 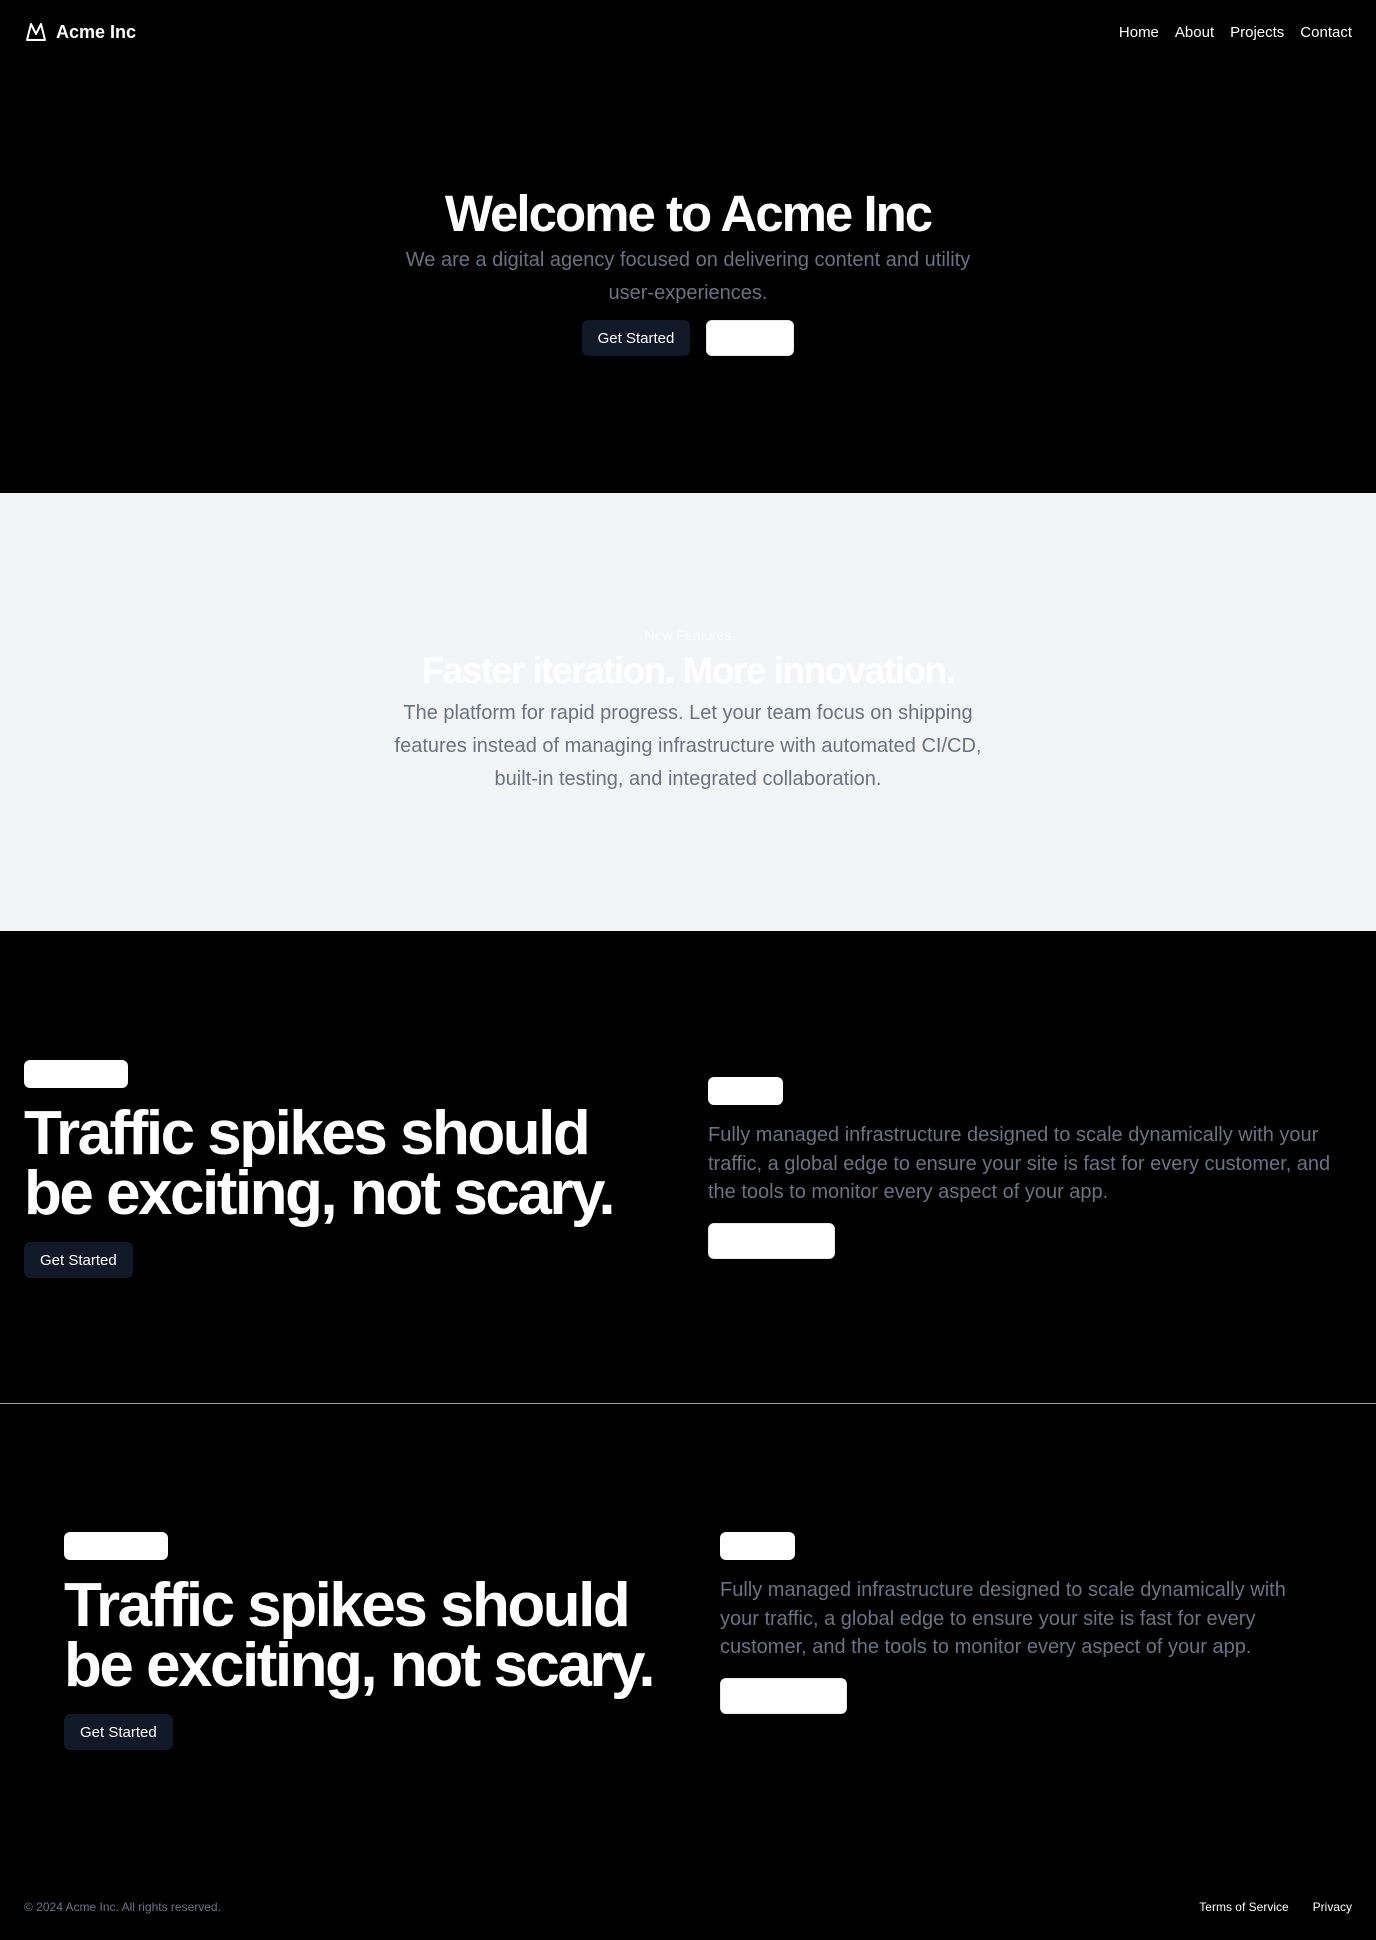 What do you see at coordinates (1139, 32) in the screenshot?
I see `nav-home: Home` at bounding box center [1139, 32].